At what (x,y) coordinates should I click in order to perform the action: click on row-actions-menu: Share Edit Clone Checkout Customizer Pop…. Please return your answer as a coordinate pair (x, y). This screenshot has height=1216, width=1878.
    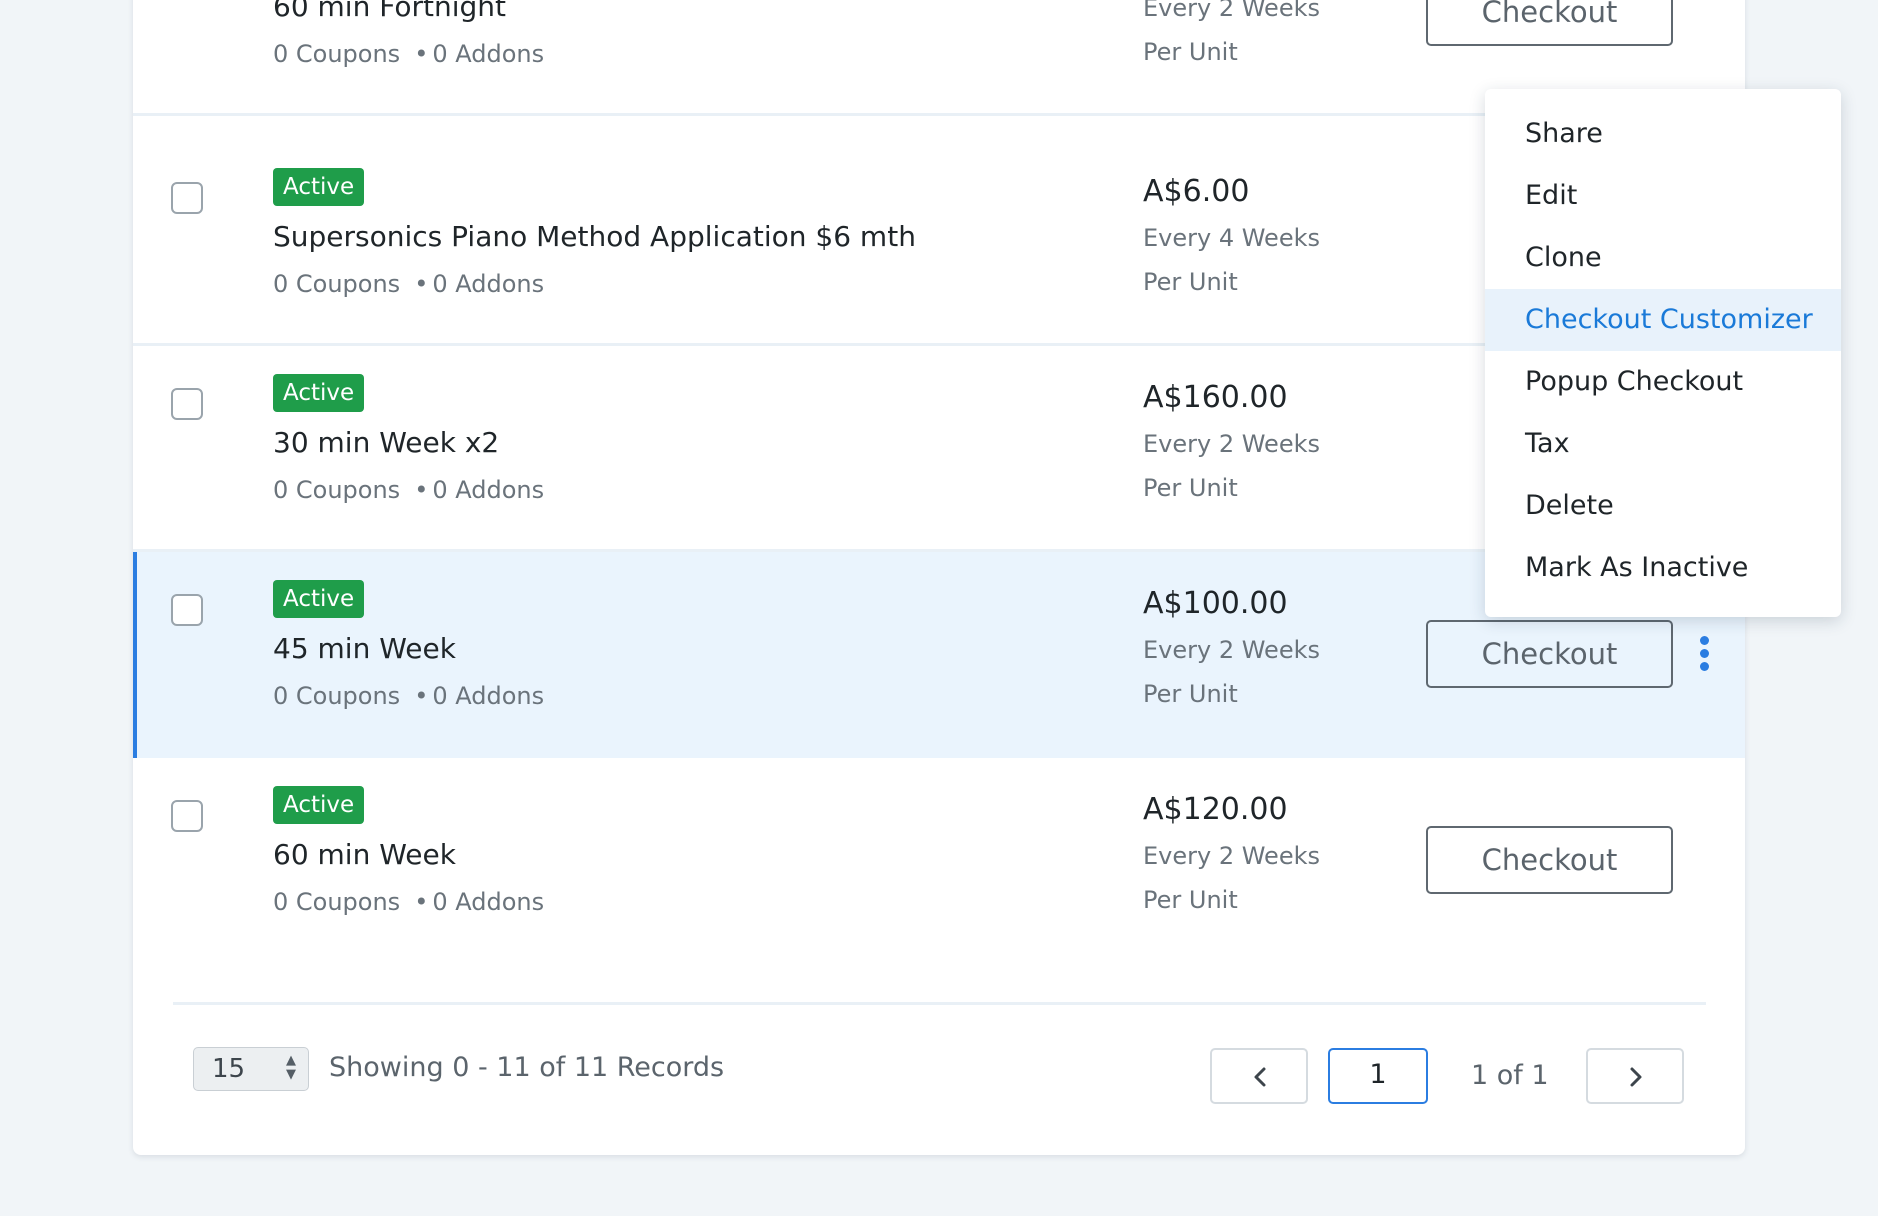
    Looking at the image, I should click on (1663, 353).